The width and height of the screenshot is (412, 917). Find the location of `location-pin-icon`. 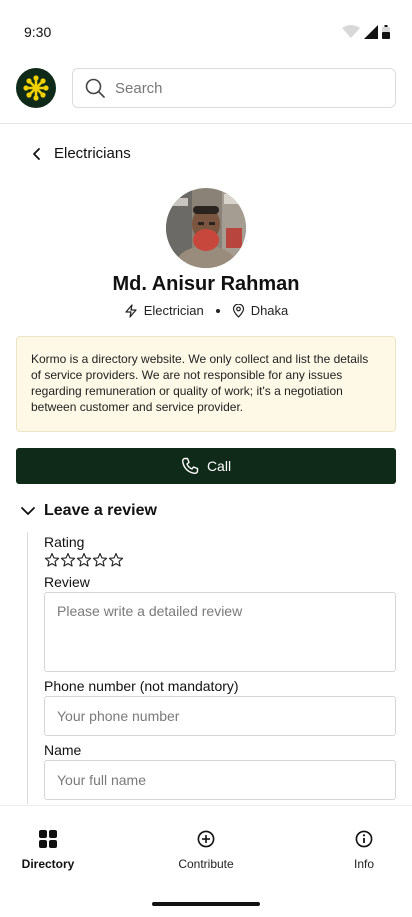

location-pin-icon is located at coordinates (238, 310).